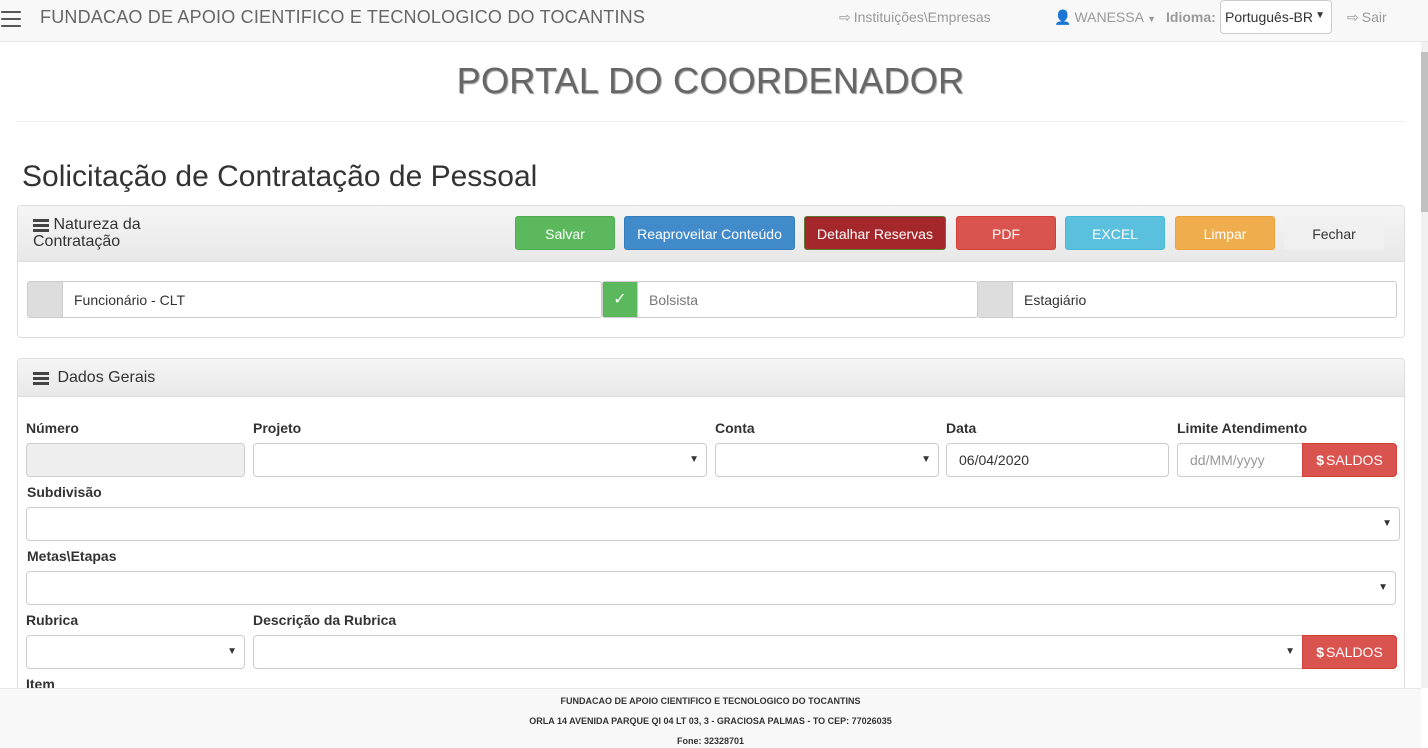  Describe the element at coordinates (1374, 17) in the screenshot. I see `sair-label: Sair` at that location.